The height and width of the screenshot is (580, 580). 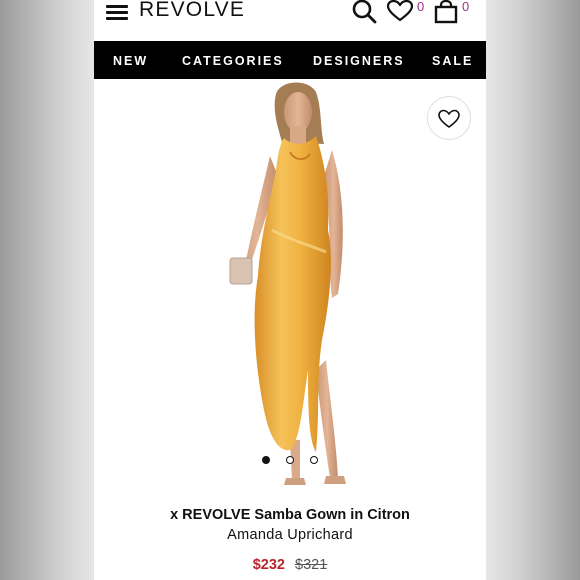 I want to click on add-to-wishlist-button, so click(x=449, y=118).